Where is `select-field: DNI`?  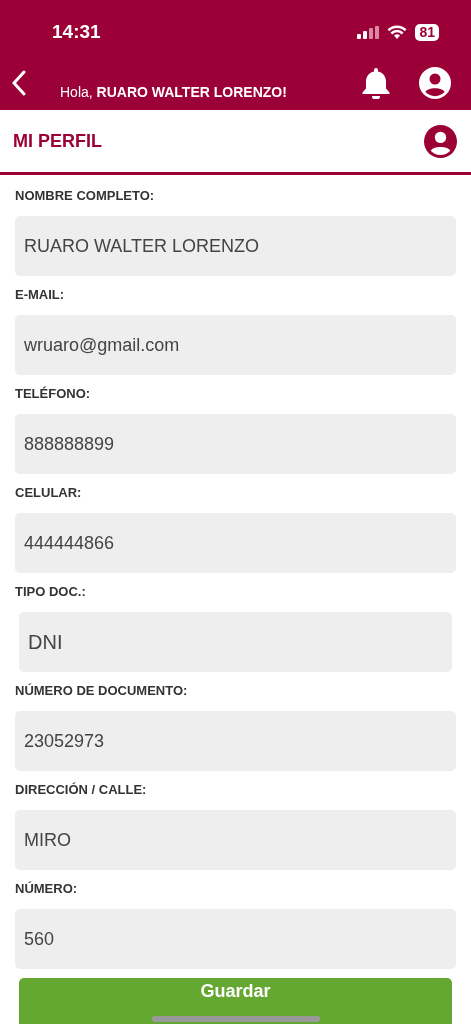 select-field: DNI is located at coordinates (235, 642).